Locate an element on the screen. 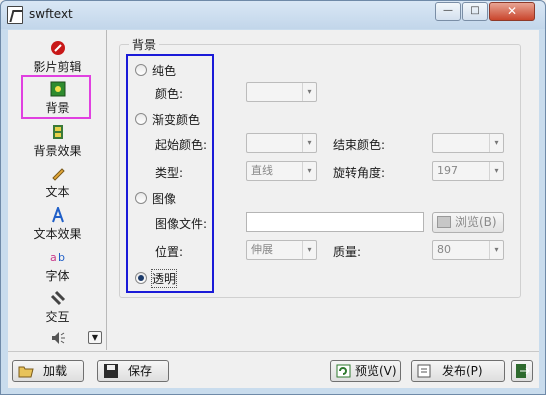 The height and width of the screenshot is (395, 546). quality-value: 80 is located at coordinates (444, 249).